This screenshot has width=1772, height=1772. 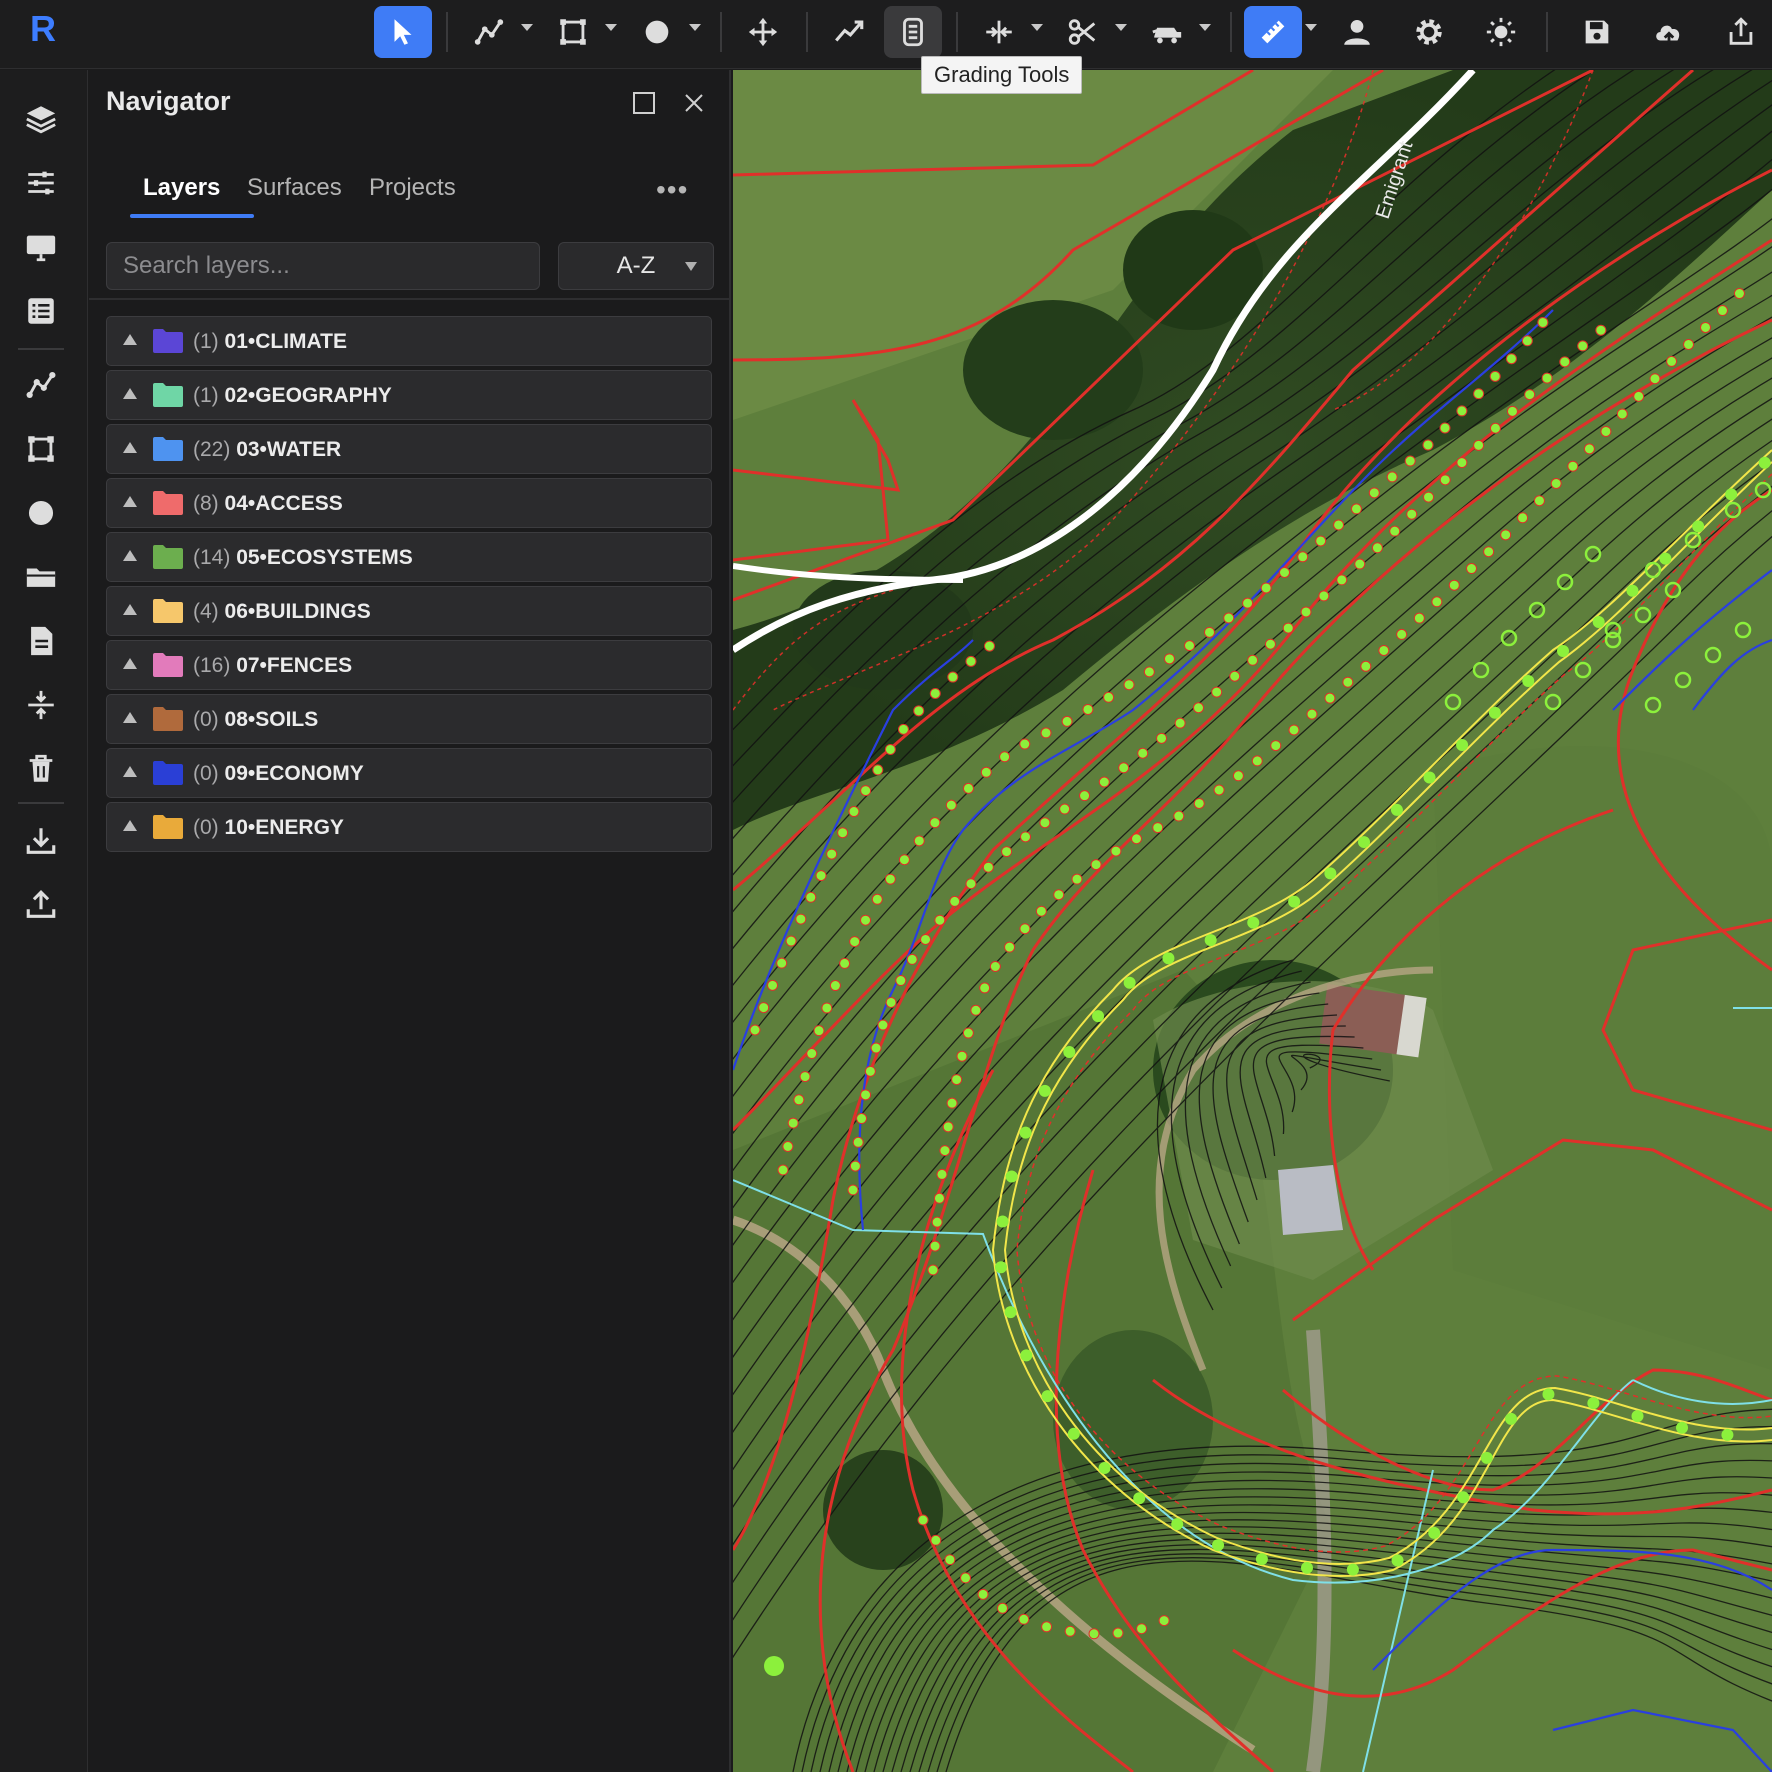 What do you see at coordinates (999, 32) in the screenshot?
I see `split-tool-button` at bounding box center [999, 32].